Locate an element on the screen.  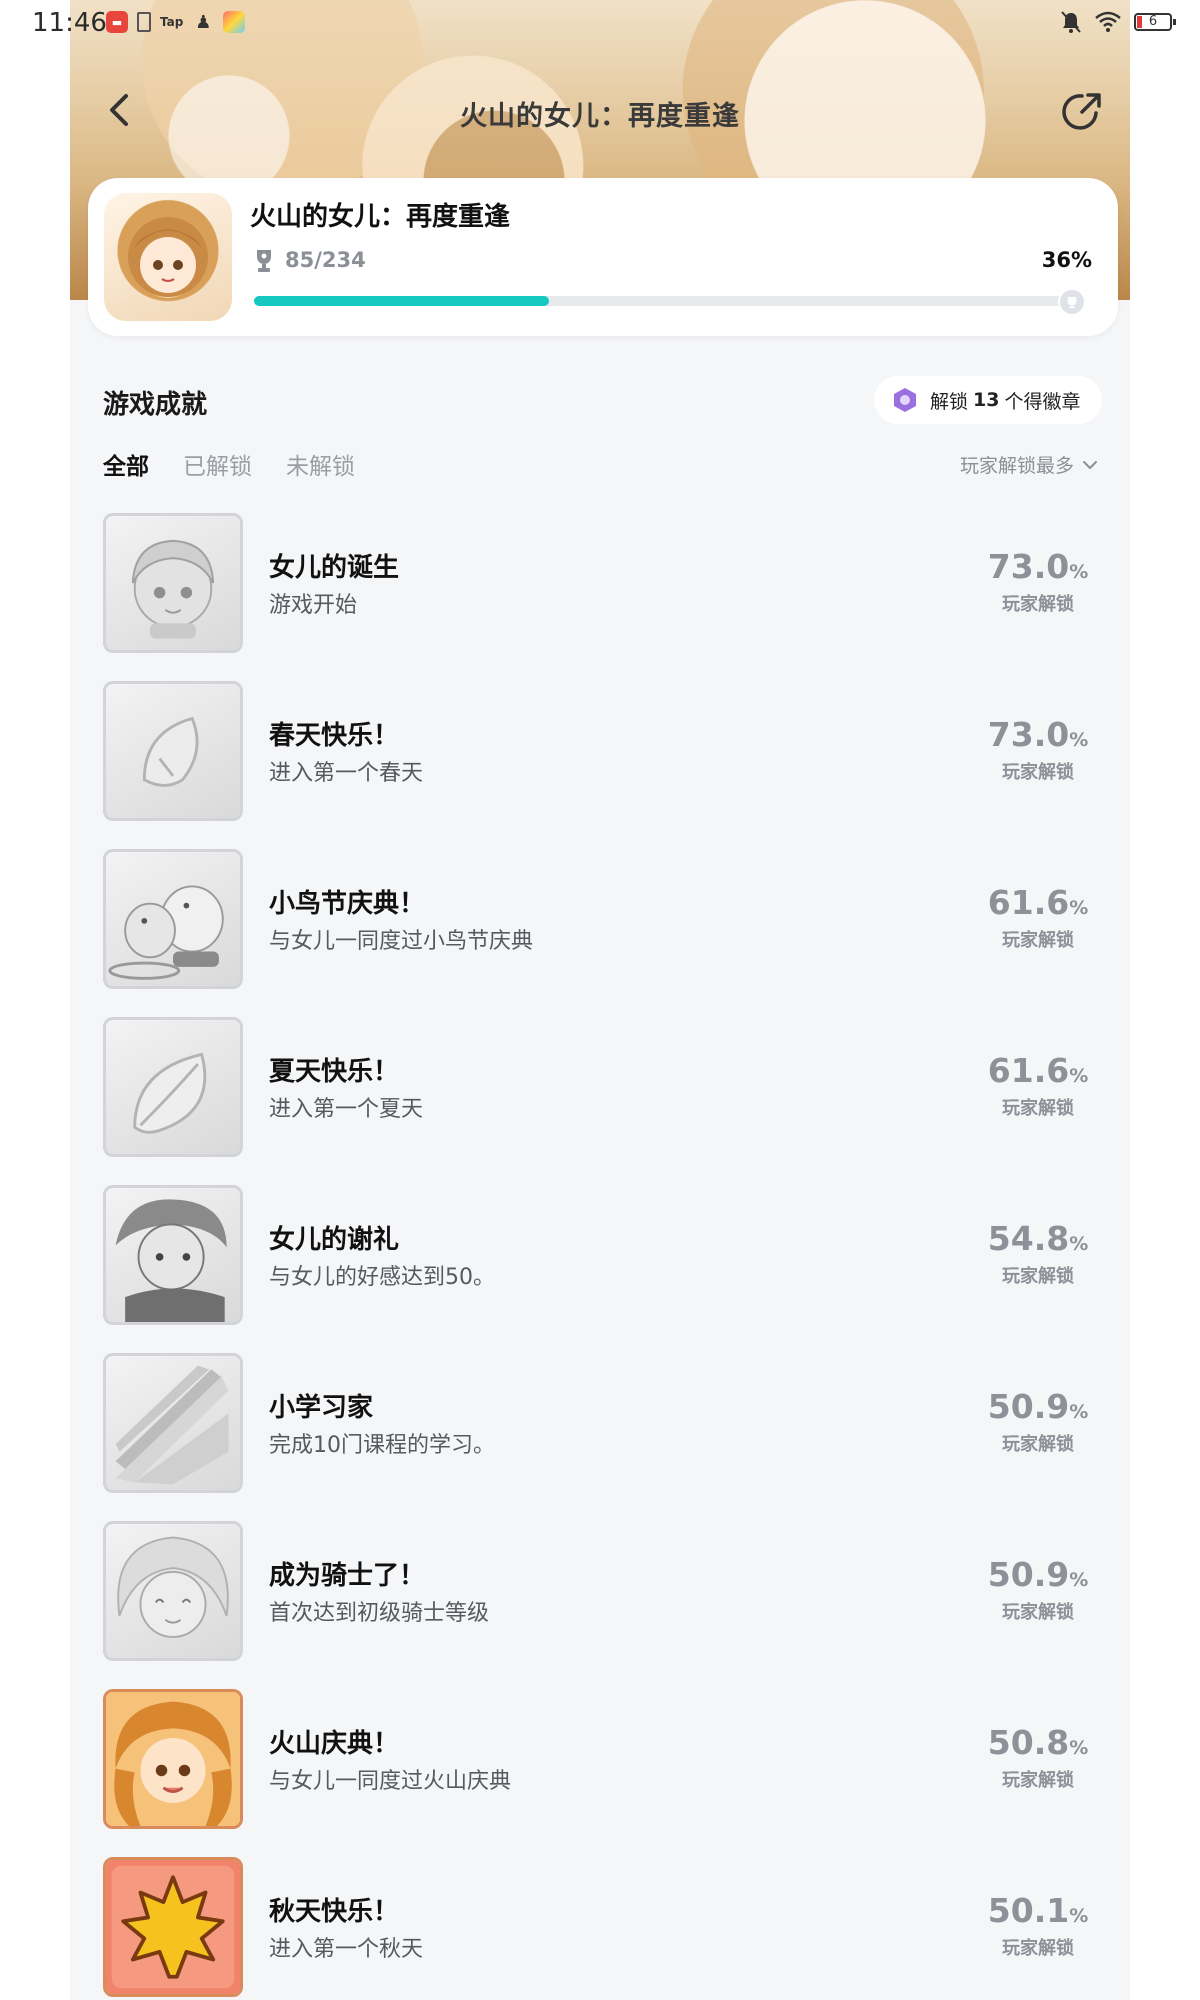
notification-icons: ▬ Tap ♟ is located at coordinates (176, 22).